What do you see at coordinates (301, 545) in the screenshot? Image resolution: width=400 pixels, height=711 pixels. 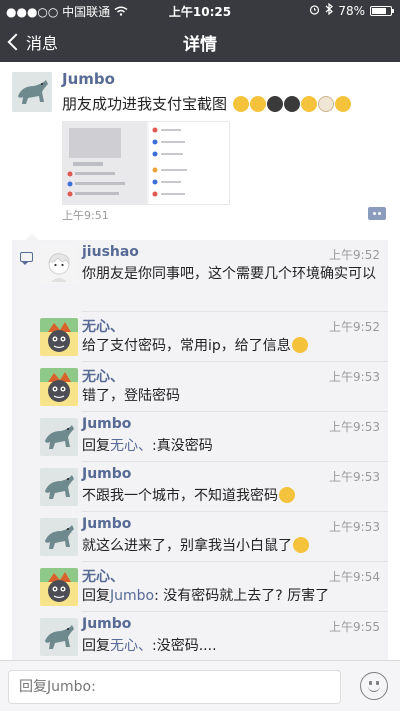 I see `grimace-emoji-icon` at bounding box center [301, 545].